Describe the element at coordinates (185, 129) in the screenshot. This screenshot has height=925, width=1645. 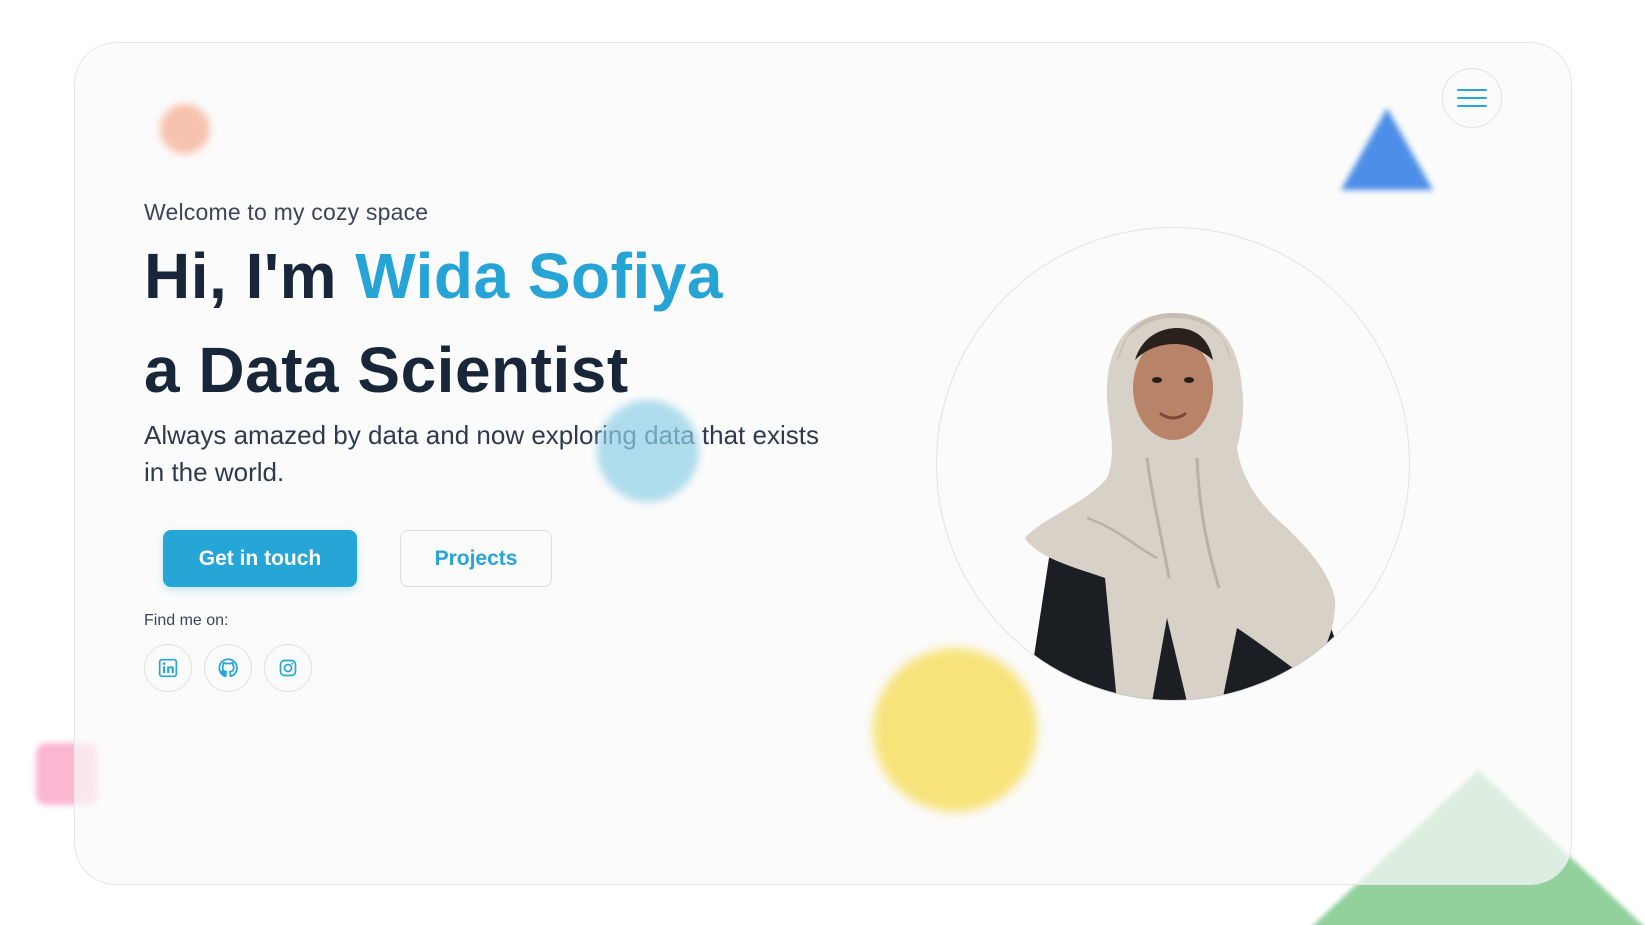
I see `peach-circle-decoration` at that location.